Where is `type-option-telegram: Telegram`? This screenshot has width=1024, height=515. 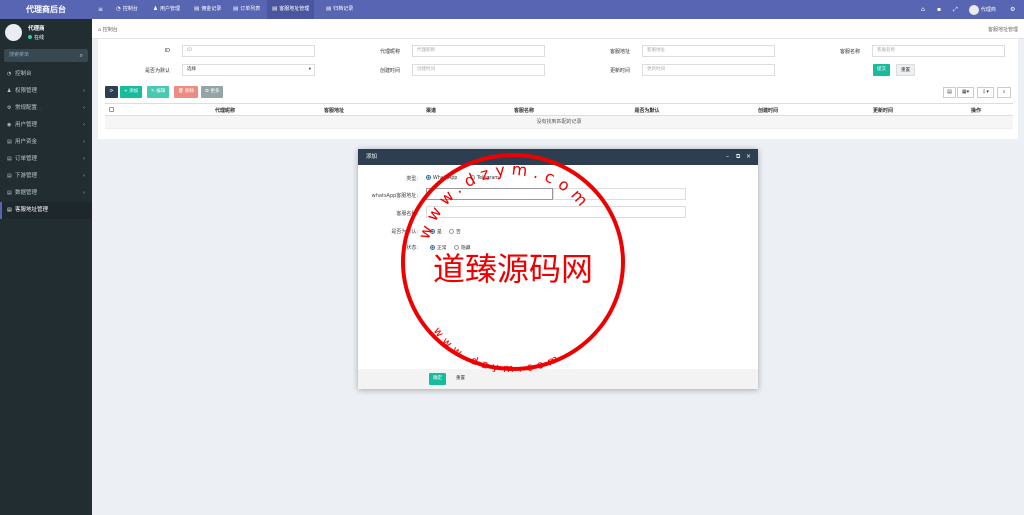
type-option-telegram: Telegram is located at coordinates (484, 178).